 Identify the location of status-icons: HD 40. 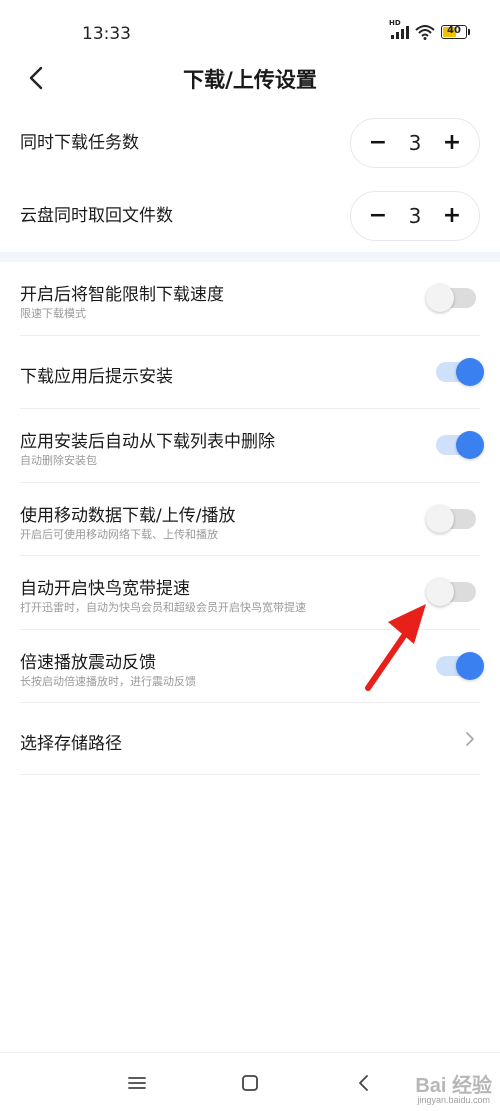
(429, 29).